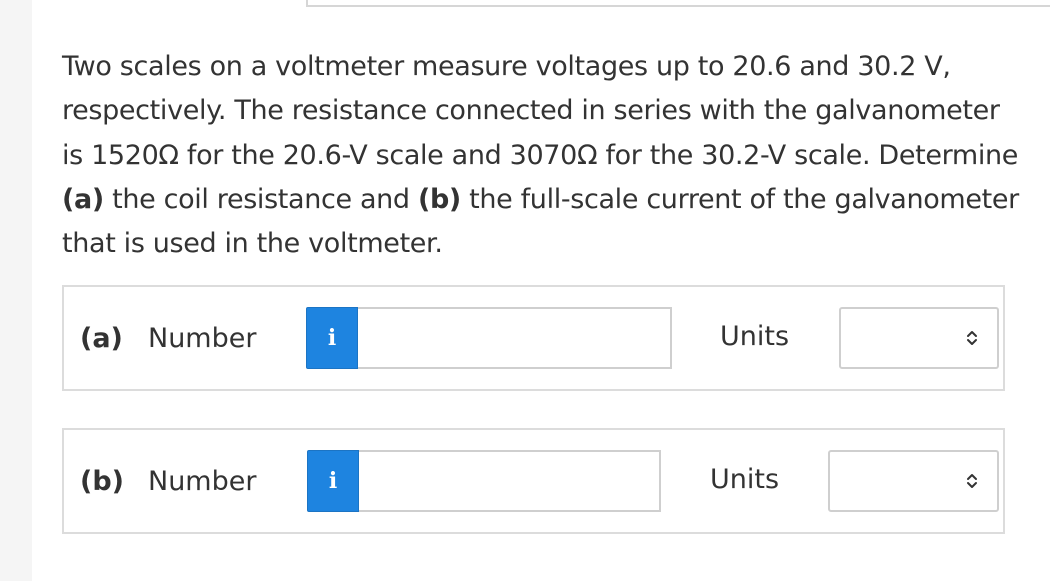 The width and height of the screenshot is (1050, 581). Describe the element at coordinates (919, 338) in the screenshot. I see `units-select-a` at that location.